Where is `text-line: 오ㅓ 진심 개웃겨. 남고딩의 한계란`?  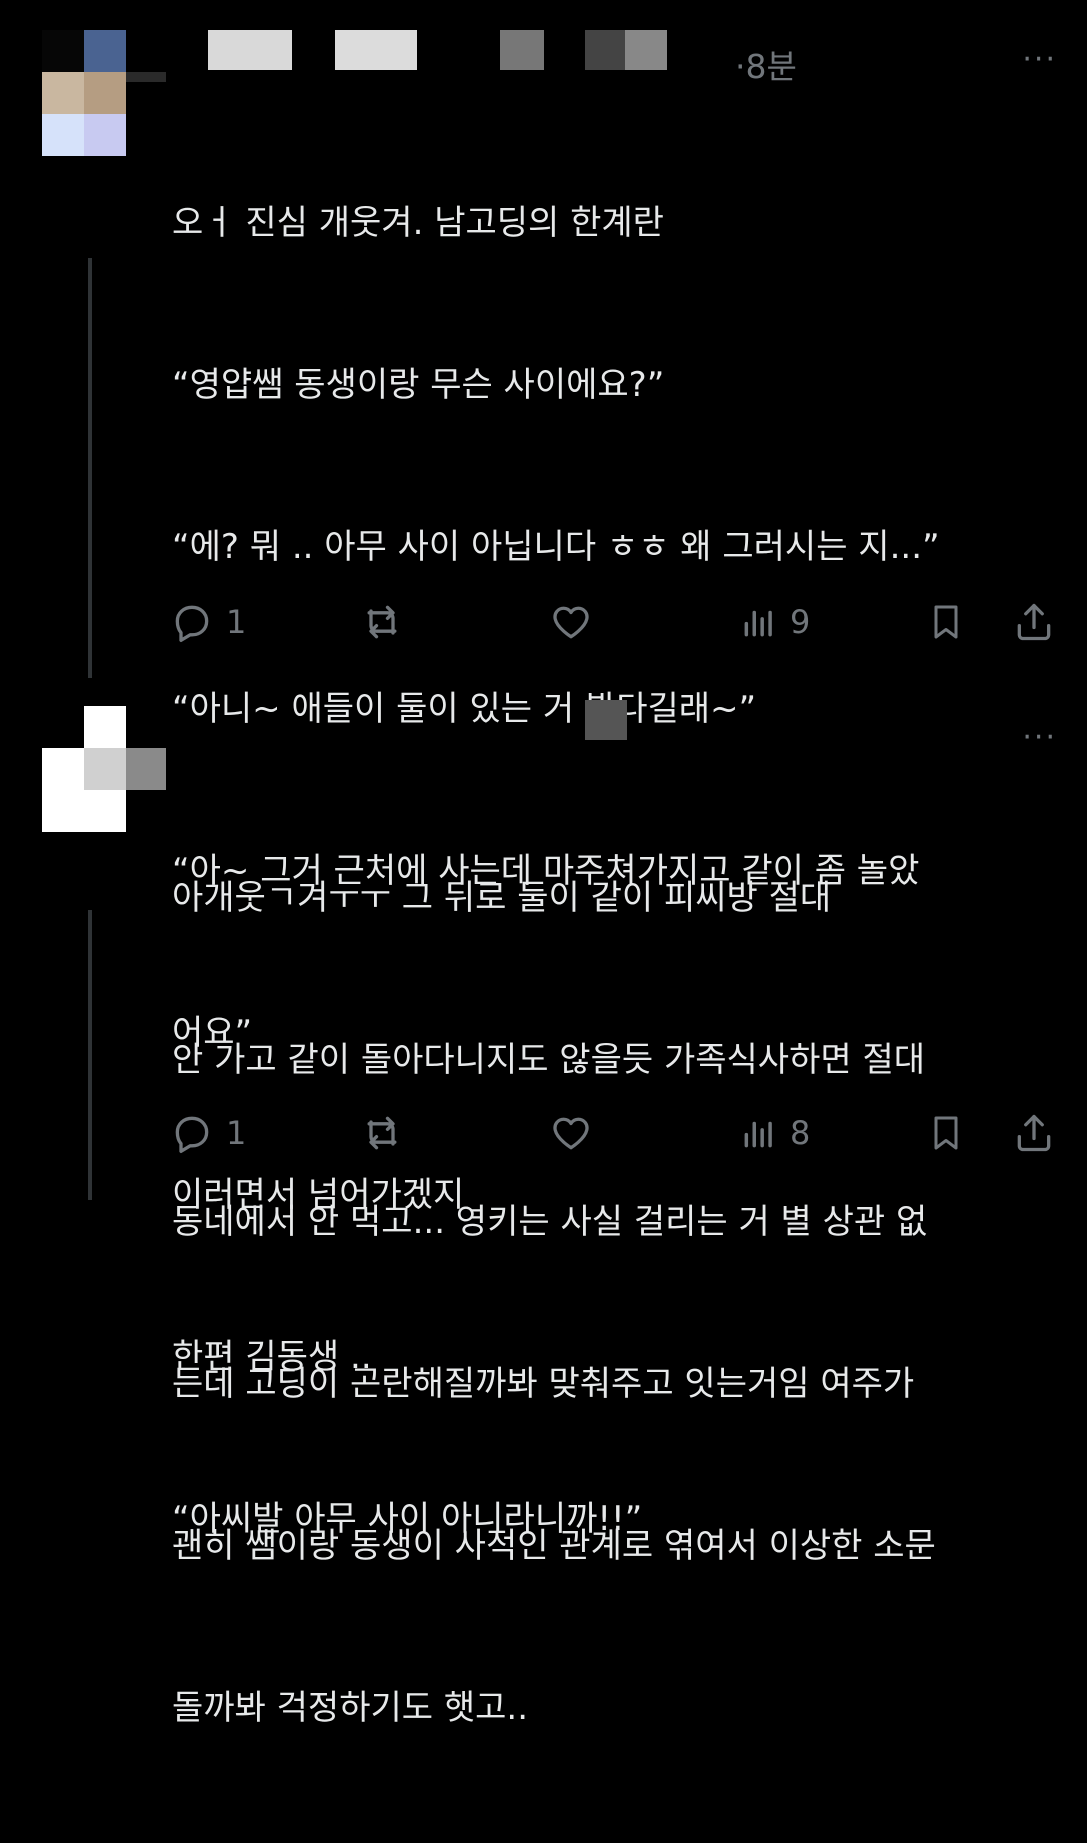 text-line: 오ㅓ 진심 개웃겨. 남고딩의 한계란 is located at coordinates (418, 223).